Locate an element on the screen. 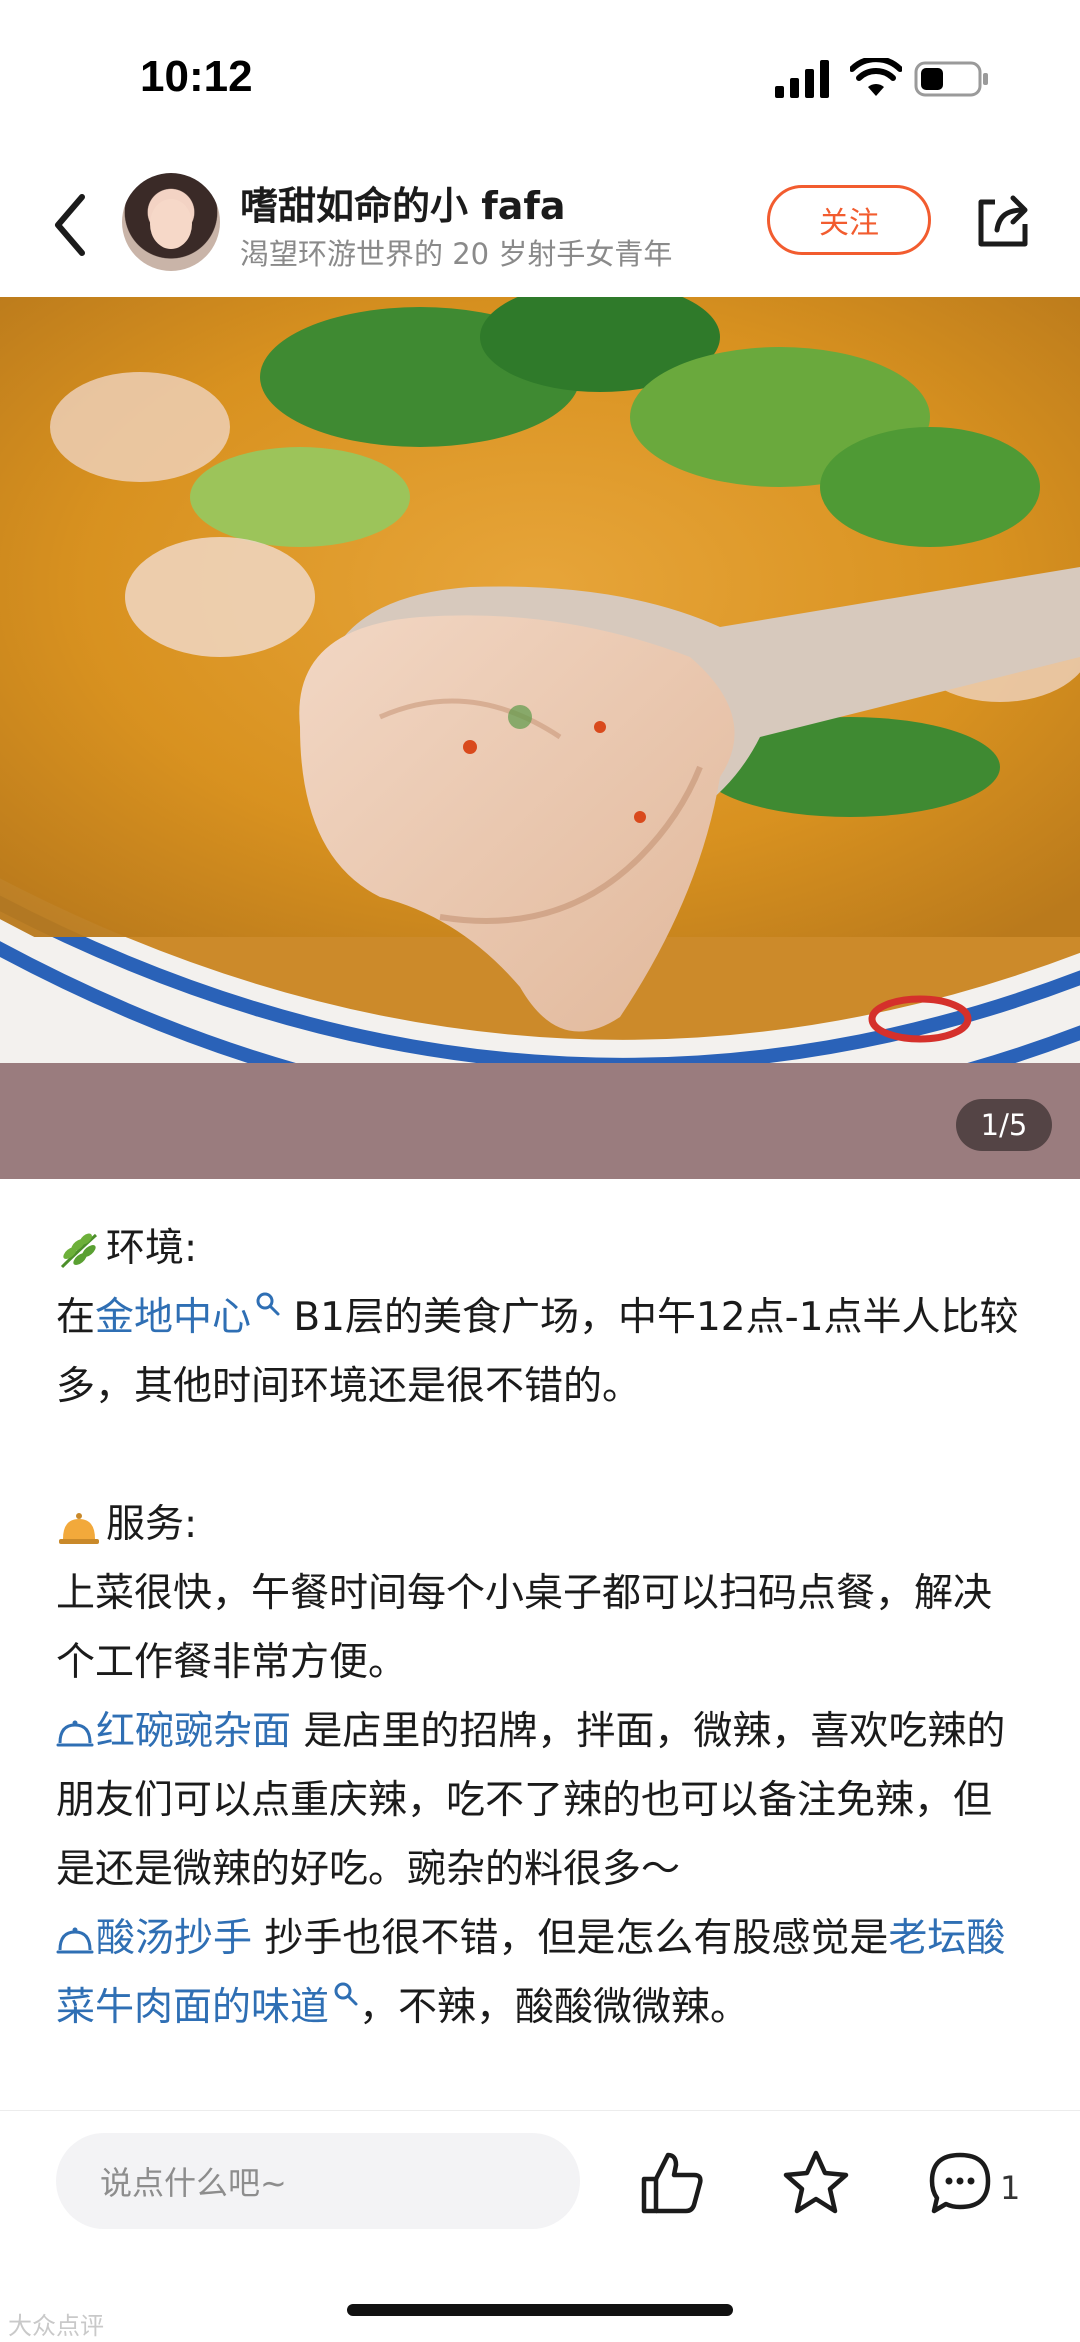 The width and height of the screenshot is (1080, 2342). home-indicator is located at coordinates (540, 2310).